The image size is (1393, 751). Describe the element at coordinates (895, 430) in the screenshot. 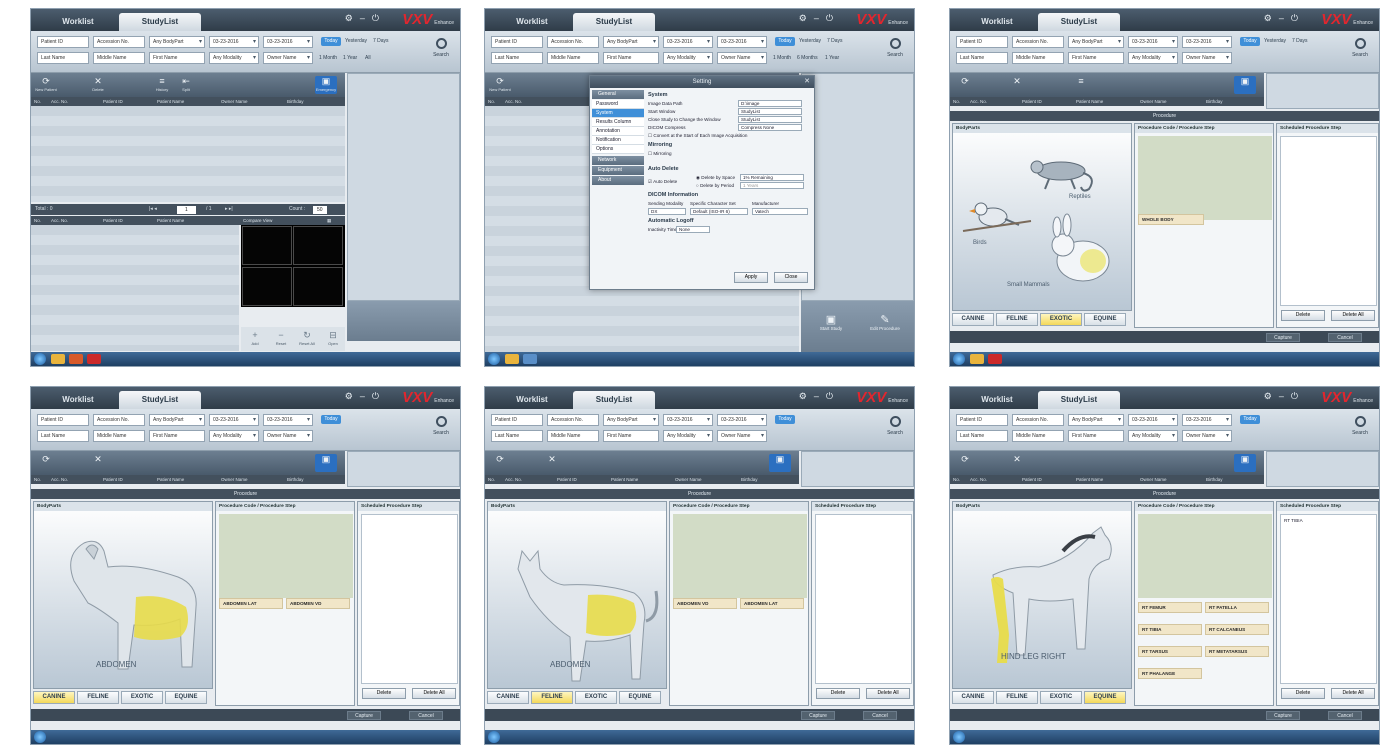

I see `search-button: Search` at that location.